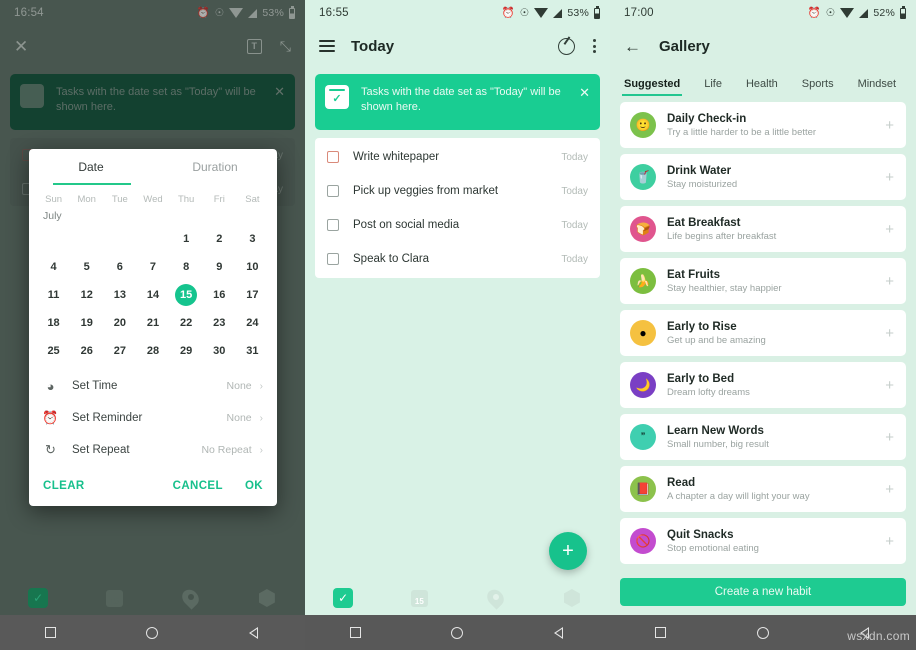 Image resolution: width=916 pixels, height=650 pixels. Describe the element at coordinates (632, 46) in the screenshot. I see `back-arrow-icon: ←` at that location.